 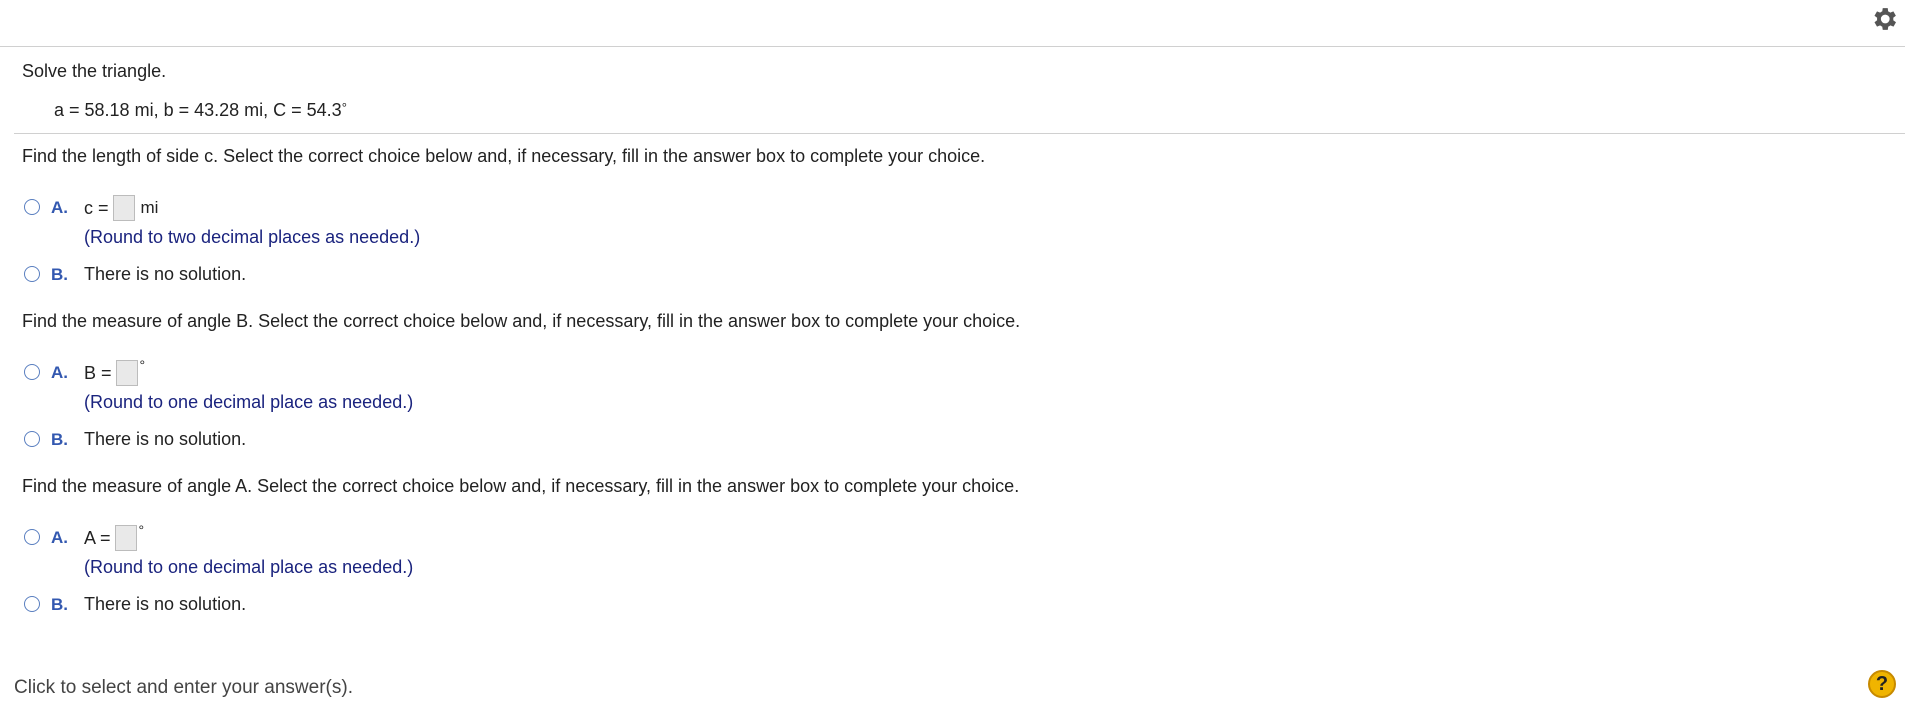 I want to click on answer-line: B = °, so click(x=115, y=371).